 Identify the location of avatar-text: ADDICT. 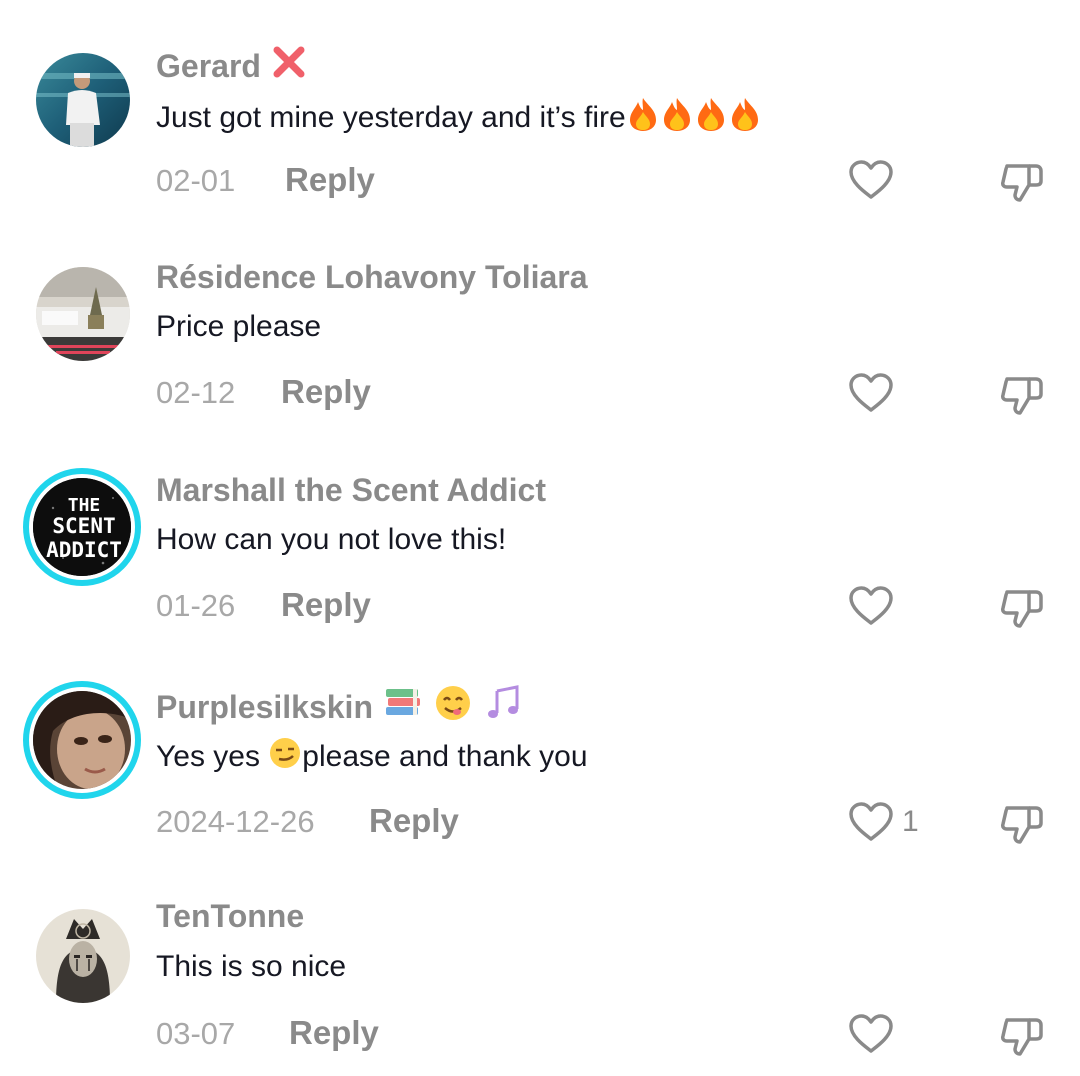
(84, 550).